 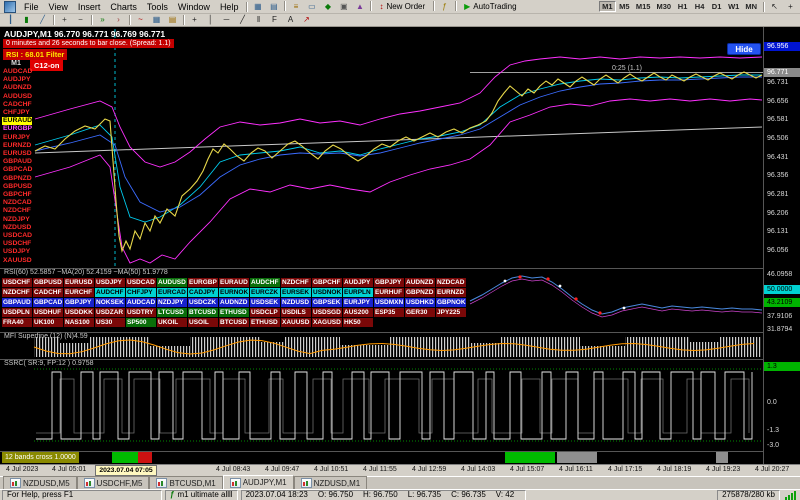 I want to click on menu-tools: Tools, so click(x=157, y=7).